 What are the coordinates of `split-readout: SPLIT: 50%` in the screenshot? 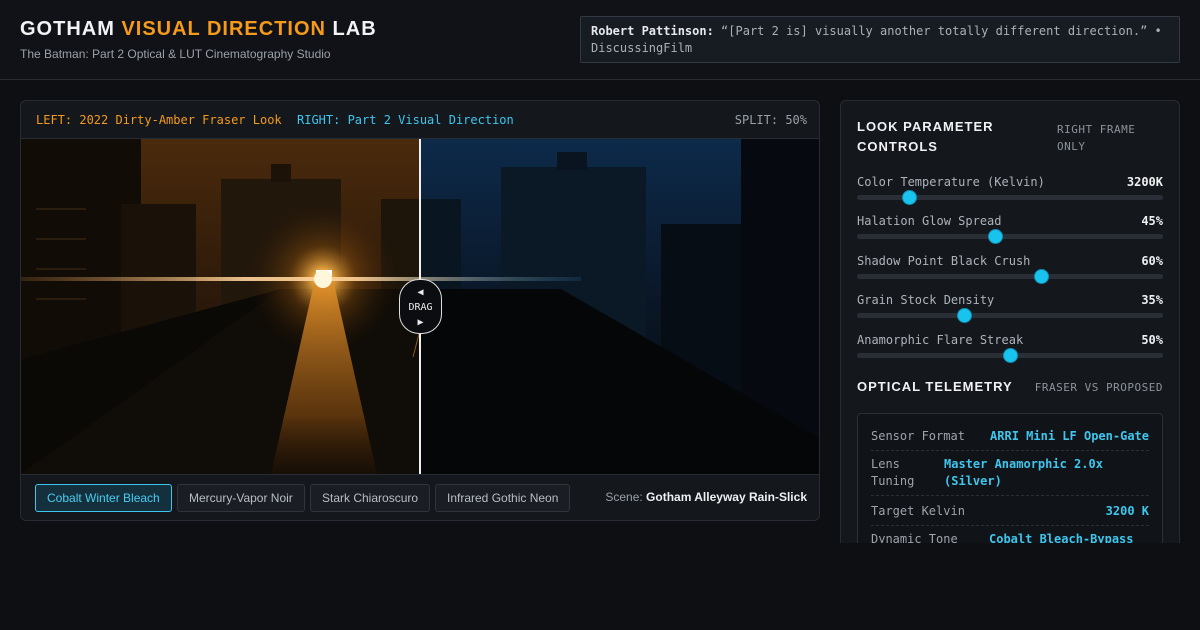 It's located at (770, 120).